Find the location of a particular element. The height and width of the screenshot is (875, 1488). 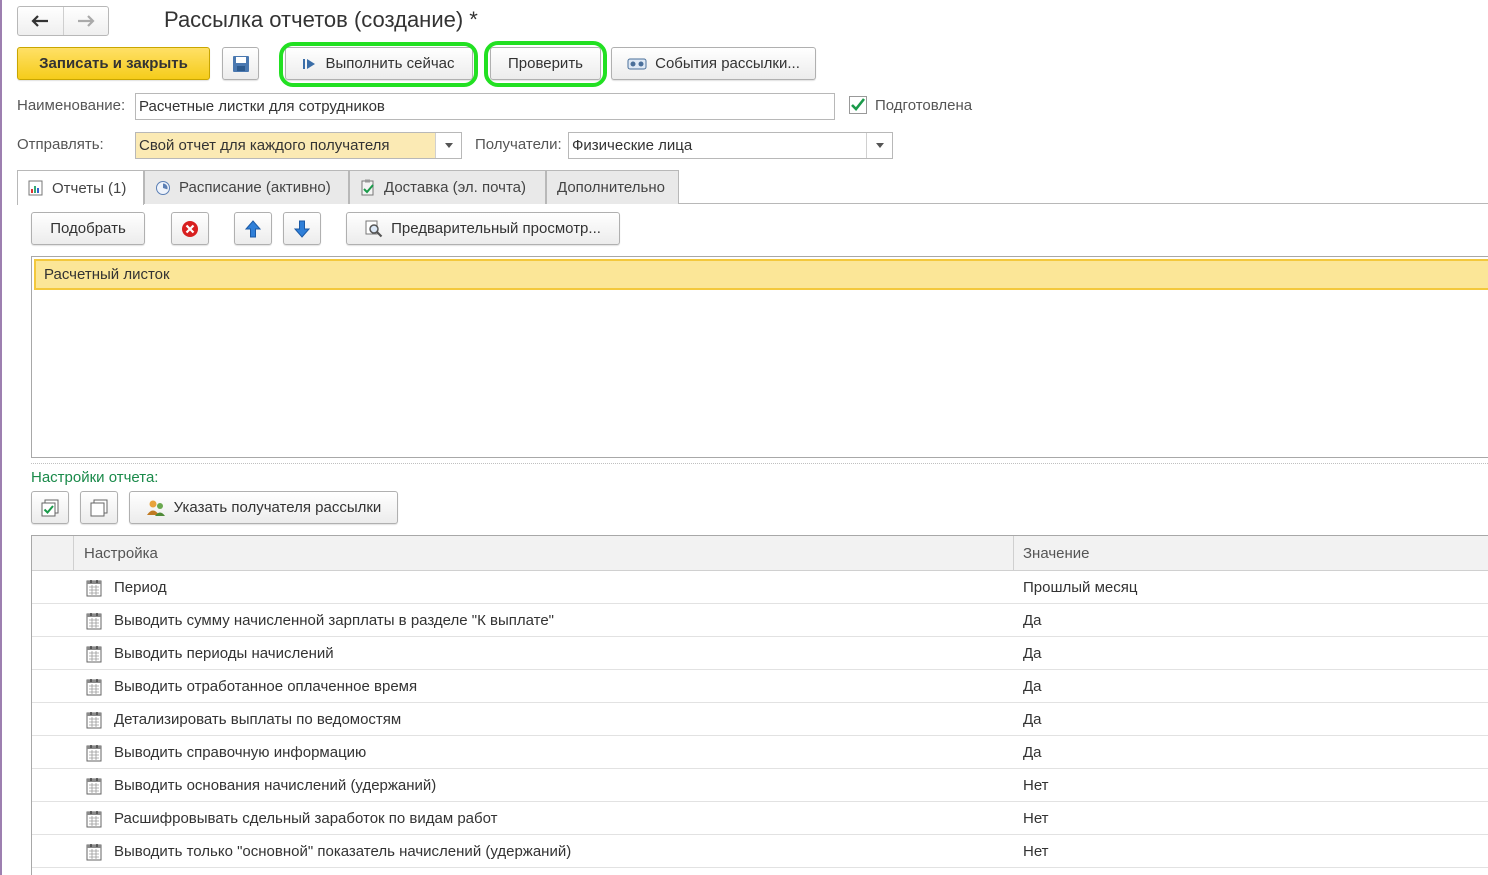

table-row: Период Прошлый месяц is located at coordinates (760, 587).